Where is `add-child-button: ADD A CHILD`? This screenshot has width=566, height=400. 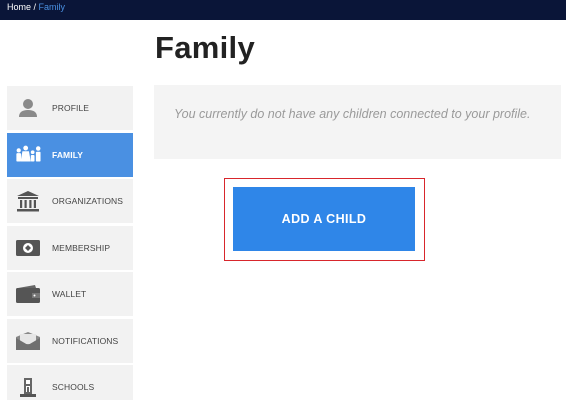 add-child-button: ADD A CHILD is located at coordinates (324, 219).